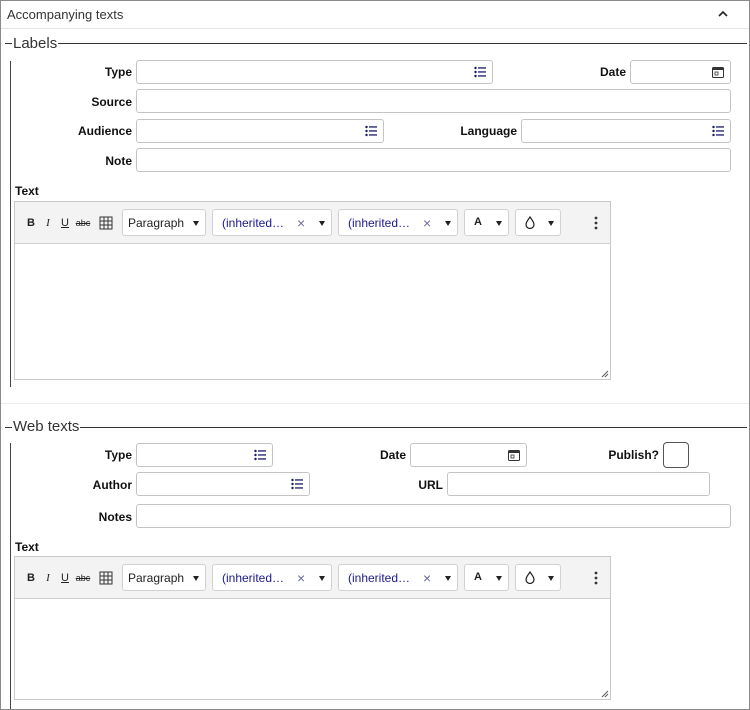 The image size is (750, 710). I want to click on web-legend: Web texts, so click(46, 427).